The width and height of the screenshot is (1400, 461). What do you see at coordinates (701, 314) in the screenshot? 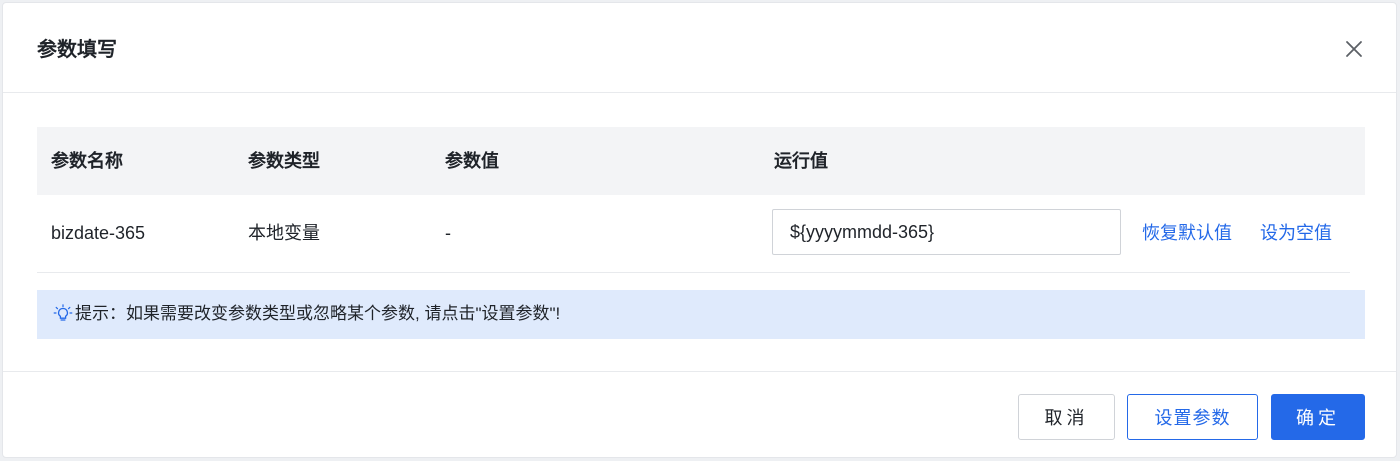
I see `tip-banner: 提示：如果需要改变参数类型或忽略某个参数, 请点击"设置参数"!` at bounding box center [701, 314].